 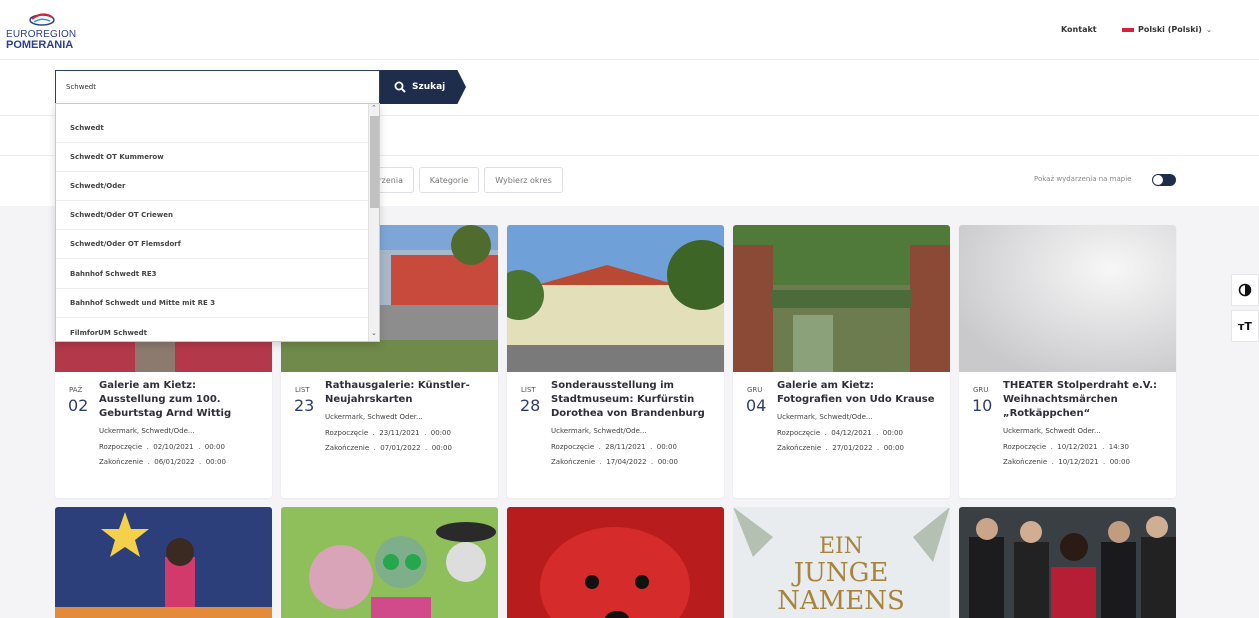 What do you see at coordinates (1128, 29) in the screenshot?
I see `poland-flag-icon` at bounding box center [1128, 29].